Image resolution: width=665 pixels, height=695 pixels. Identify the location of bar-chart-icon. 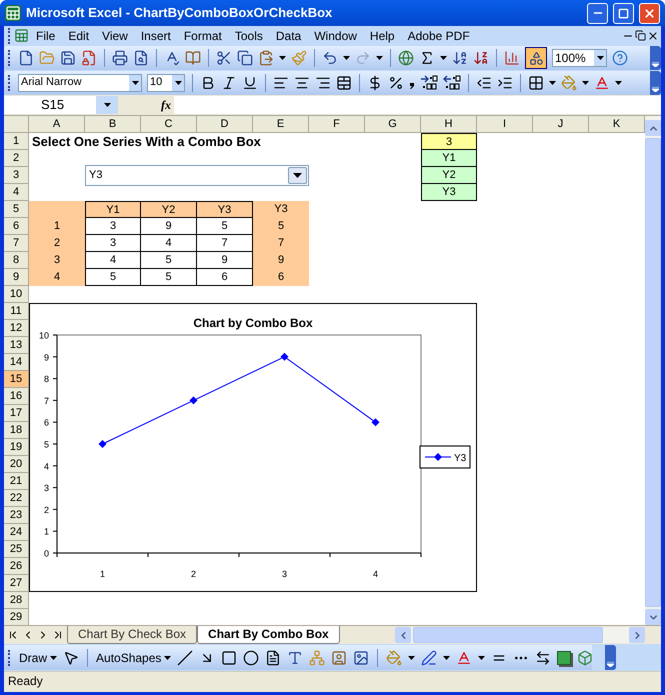
(512, 58).